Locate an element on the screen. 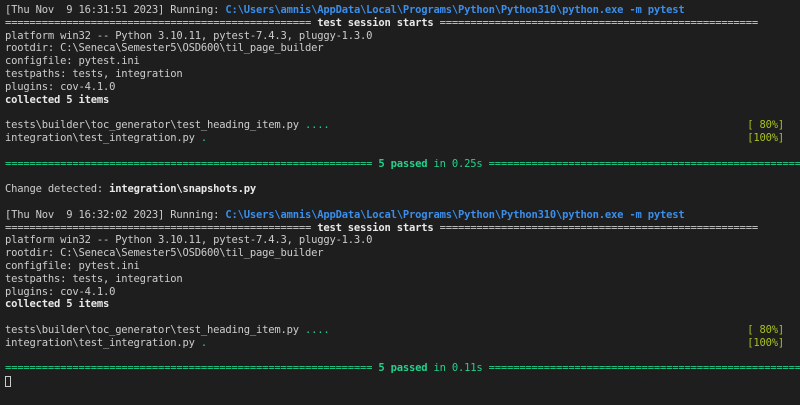 The height and width of the screenshot is (405, 800). prompt-line is located at coordinates (402, 381).